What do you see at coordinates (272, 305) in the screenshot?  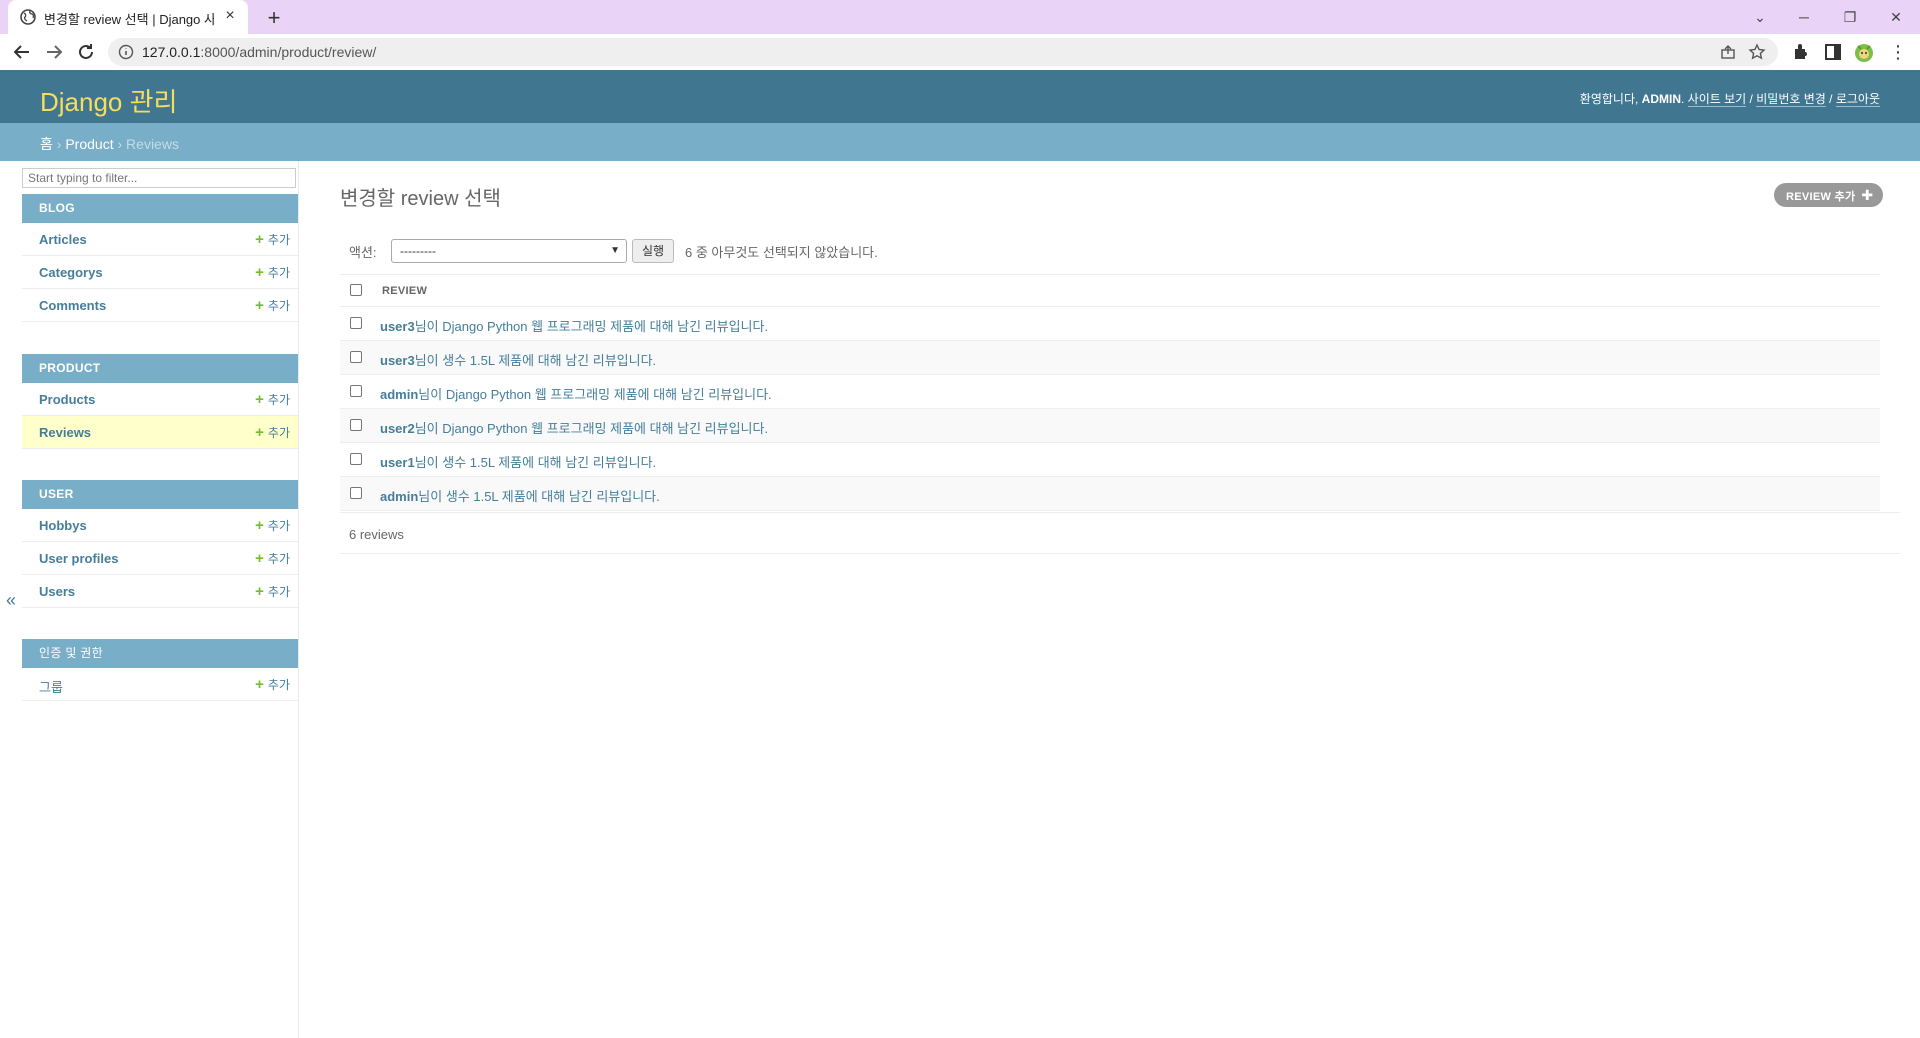 I see `add-comments-link: + 추가` at bounding box center [272, 305].